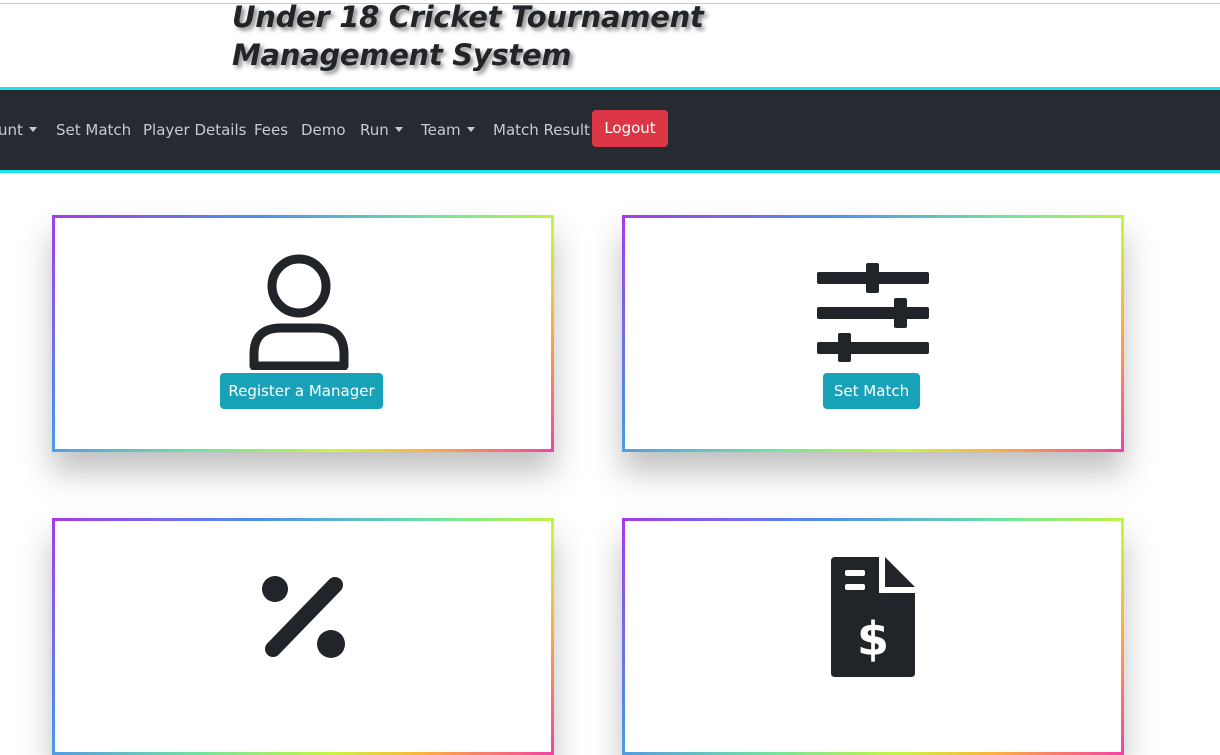  I want to click on nav-item-account: unt, so click(18, 130).